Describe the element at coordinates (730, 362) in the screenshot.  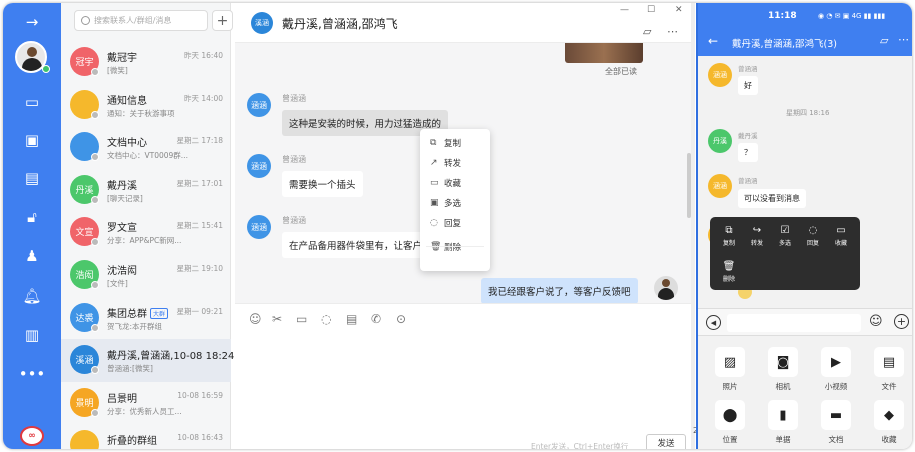
I see `photo-icon: ▨` at that location.